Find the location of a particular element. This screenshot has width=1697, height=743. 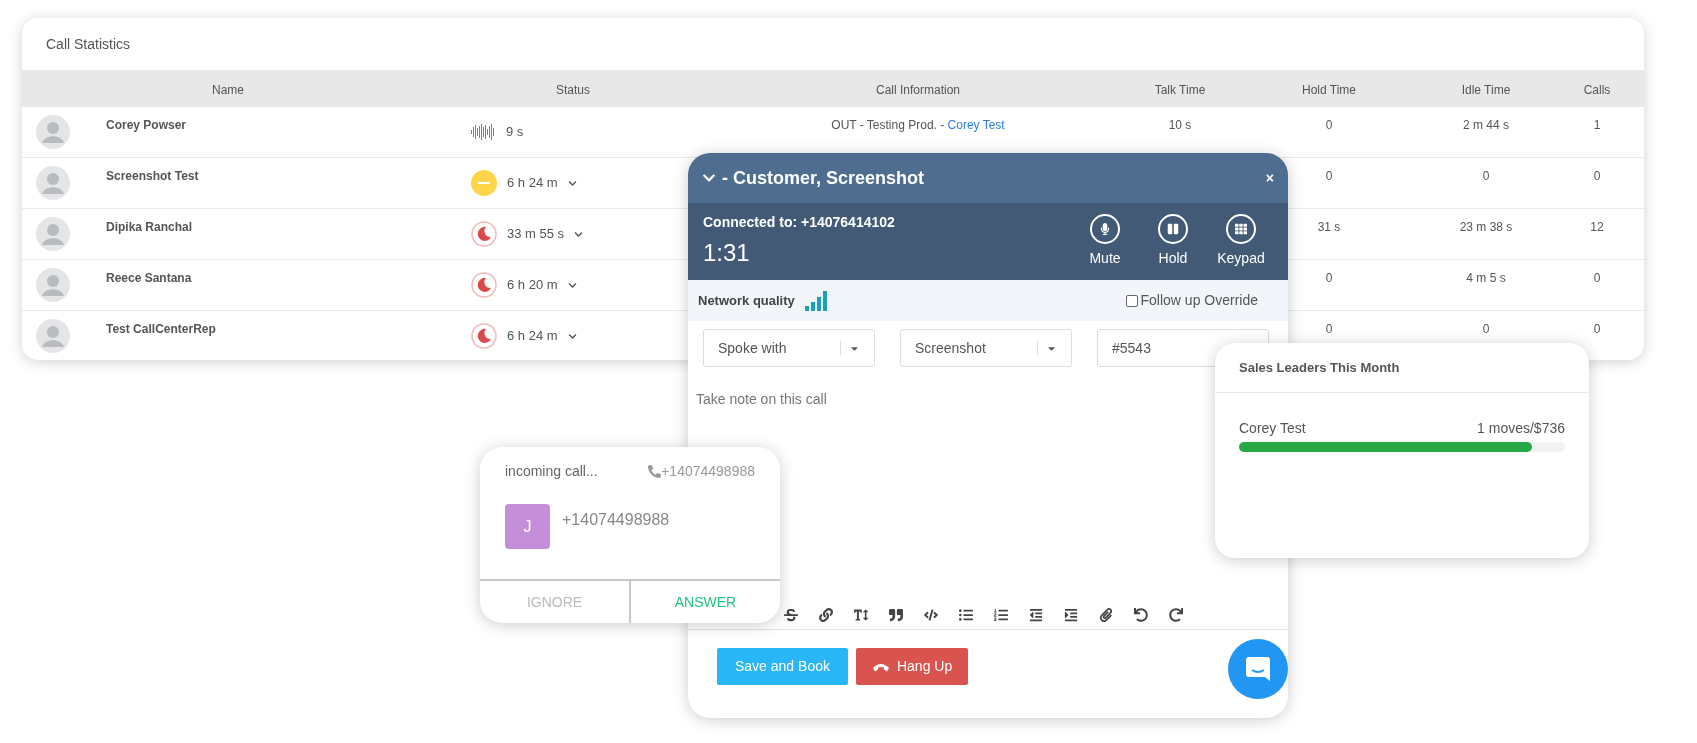

agent-name: Test CallCenterRep is located at coordinates (161, 329).